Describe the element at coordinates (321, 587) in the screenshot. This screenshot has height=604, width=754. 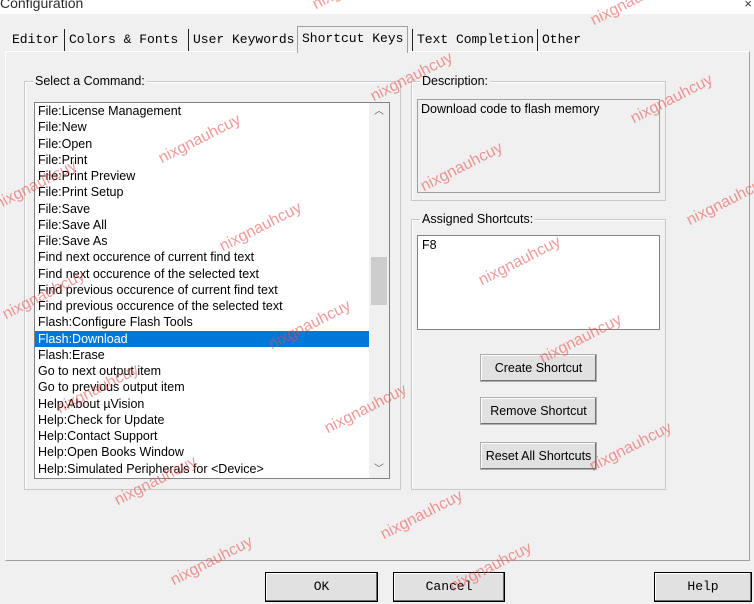
I see `ok-button: OK` at that location.